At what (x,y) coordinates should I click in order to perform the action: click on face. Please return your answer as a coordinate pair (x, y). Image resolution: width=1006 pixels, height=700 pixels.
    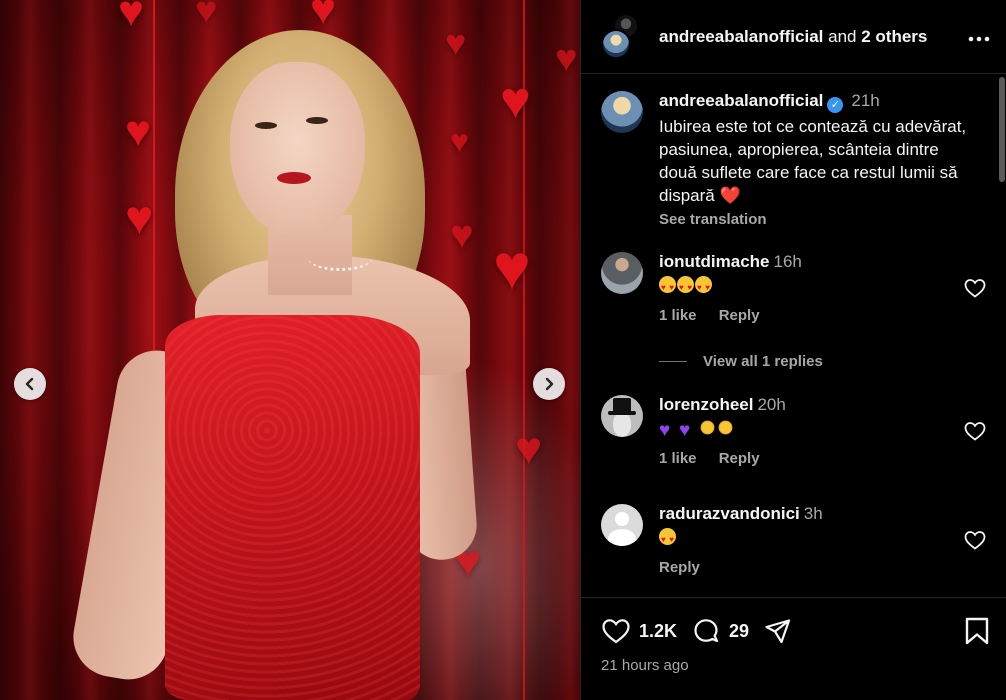
    Looking at the image, I should click on (297, 149).